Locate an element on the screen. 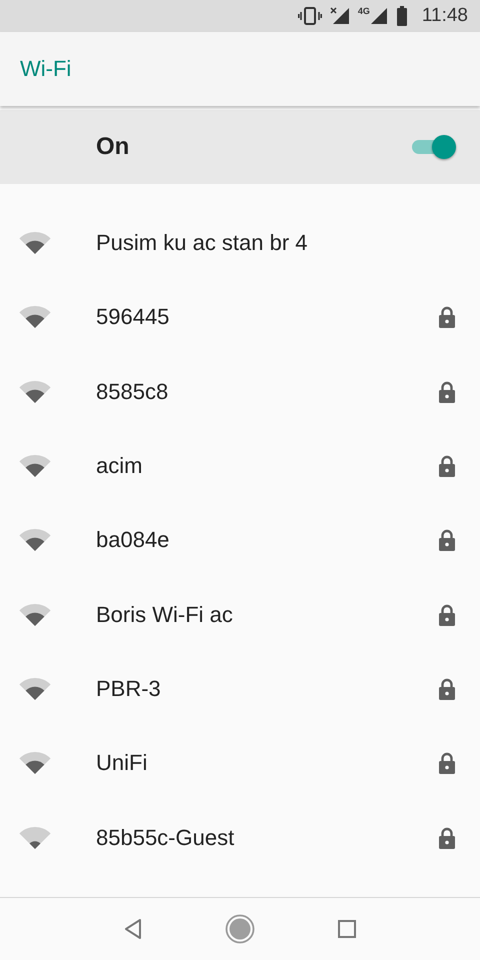 The image size is (480, 960). network-name: UniFi is located at coordinates (122, 763).